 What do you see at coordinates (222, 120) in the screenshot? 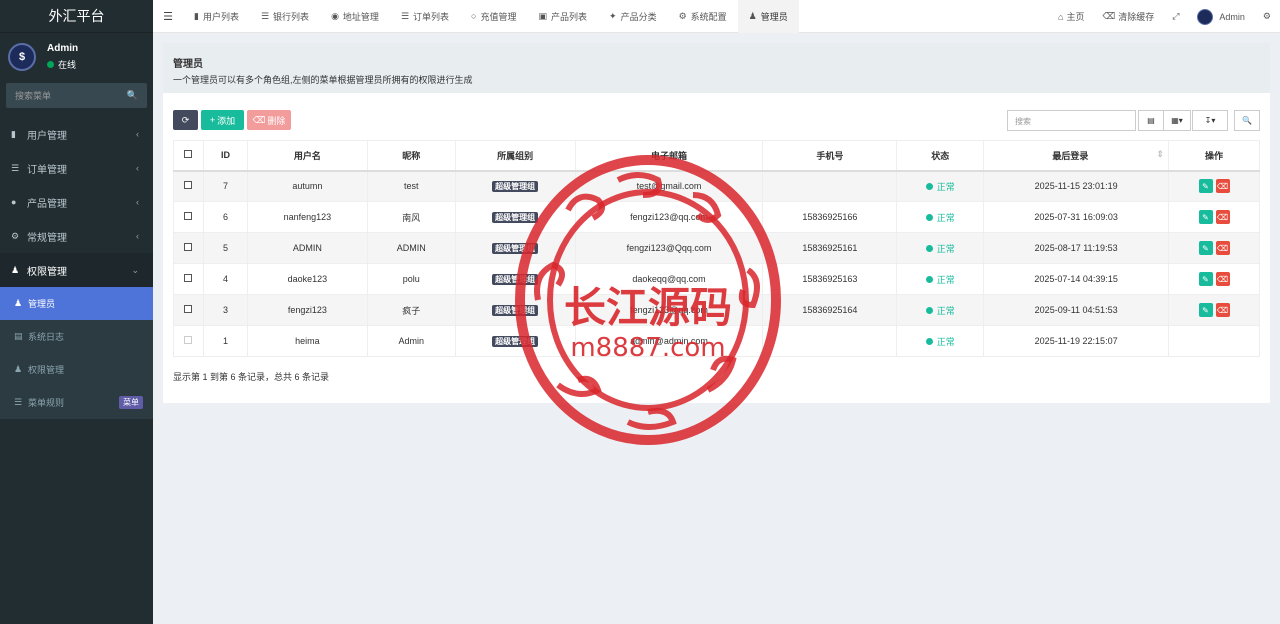
I see `add-button: + 添加` at bounding box center [222, 120].